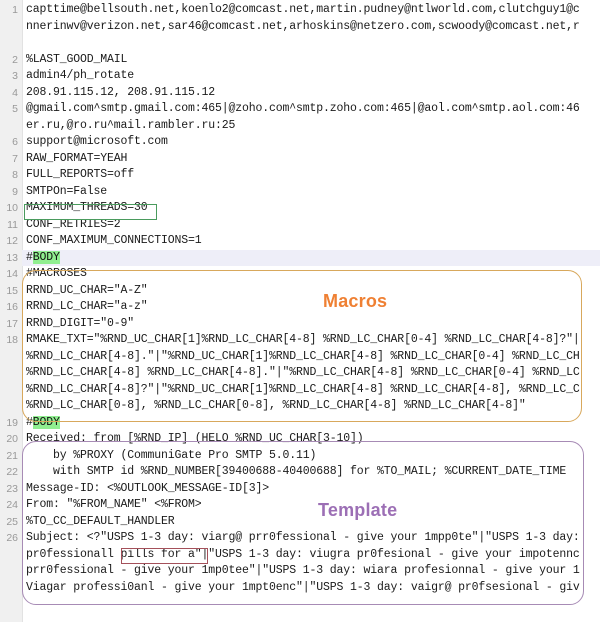  Describe the element at coordinates (12, 505) in the screenshot. I see `line-number: 24` at that location.